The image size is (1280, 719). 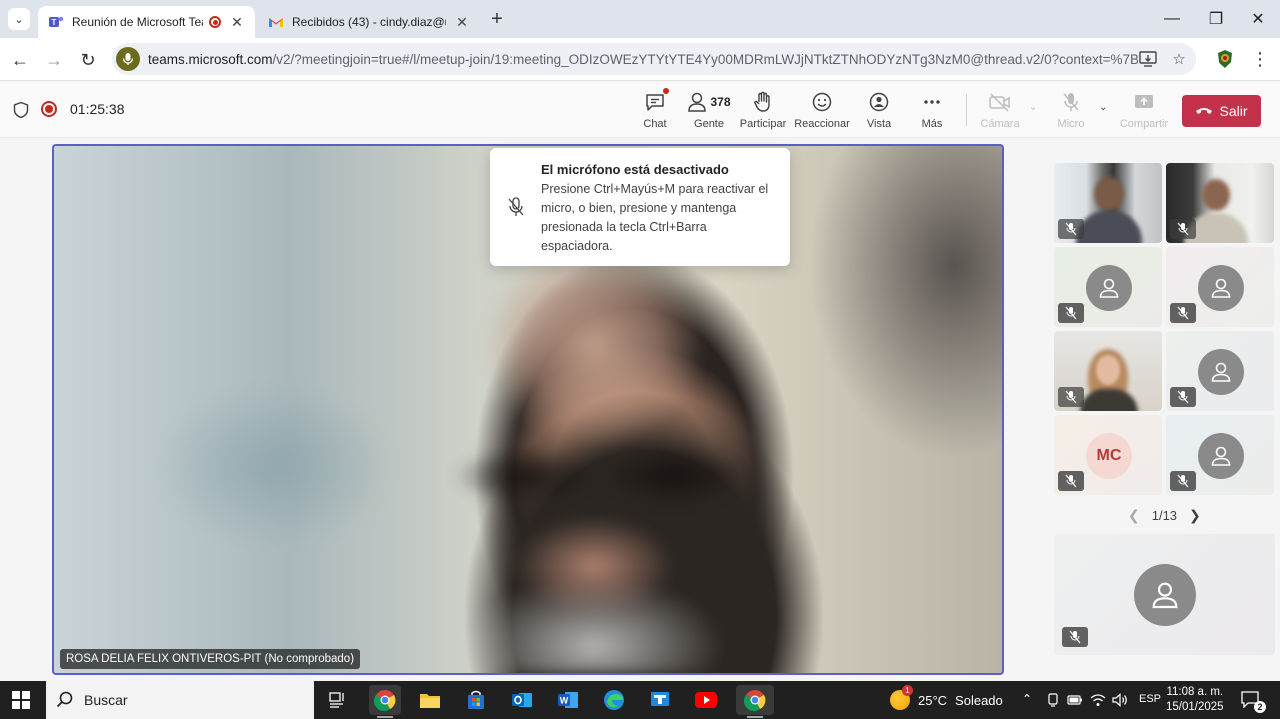 What do you see at coordinates (1195, 515) in the screenshot?
I see `next-page-icon: ❯` at bounding box center [1195, 515].